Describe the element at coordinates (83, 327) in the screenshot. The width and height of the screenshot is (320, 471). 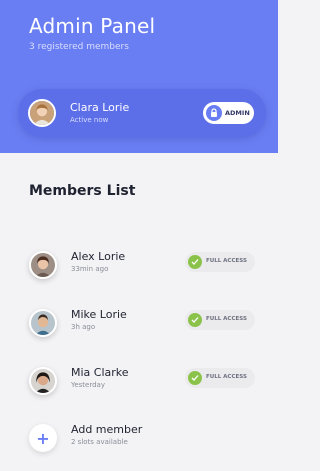
I see `member-last-active: 3h ago` at that location.